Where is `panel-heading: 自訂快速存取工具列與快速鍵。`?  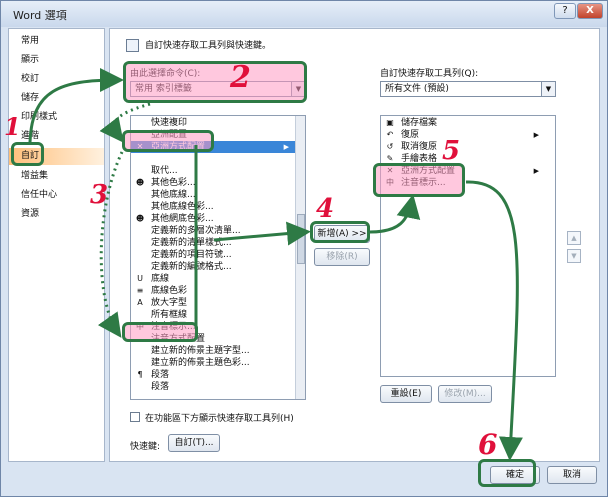
panel-heading: 自訂快速存取工具列與快速鍵。 is located at coordinates (198, 46).